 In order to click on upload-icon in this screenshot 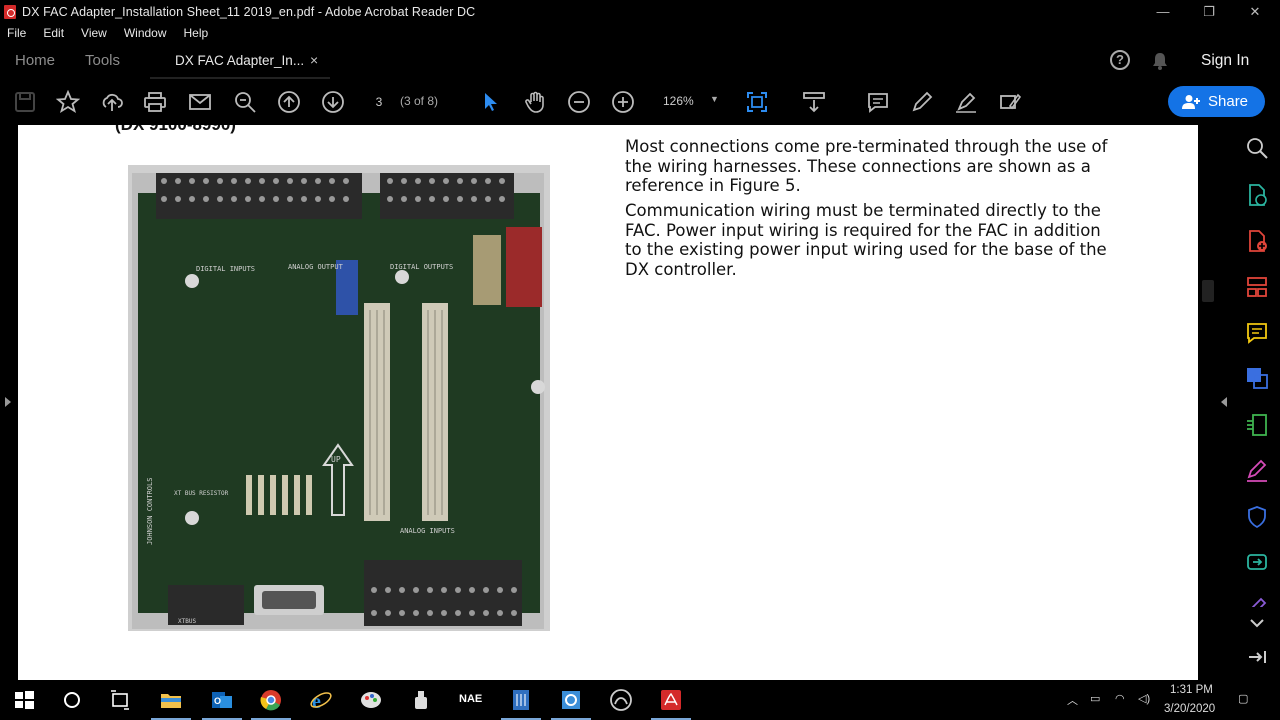, I will do `click(112, 102)`.